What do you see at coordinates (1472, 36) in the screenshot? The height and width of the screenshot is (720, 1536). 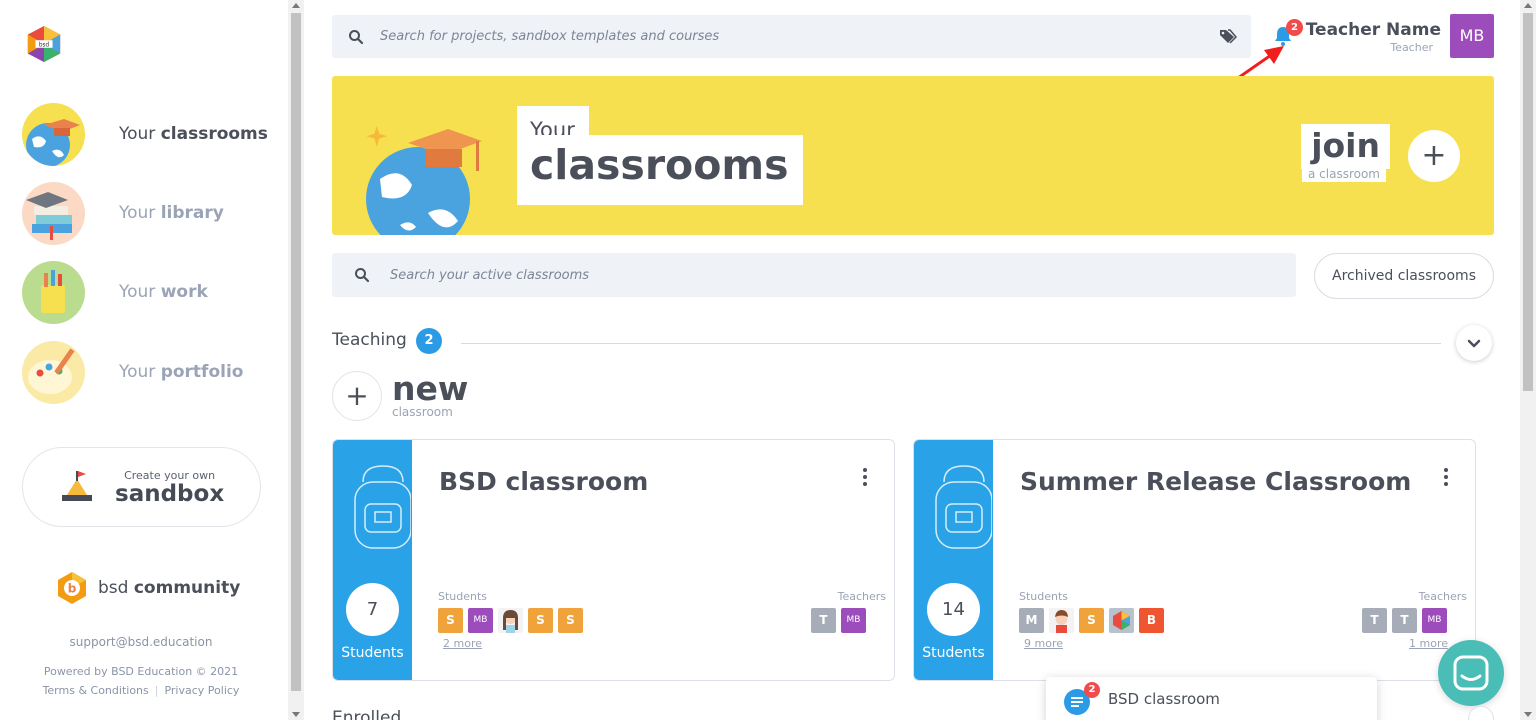 I see `avatar: MB` at bounding box center [1472, 36].